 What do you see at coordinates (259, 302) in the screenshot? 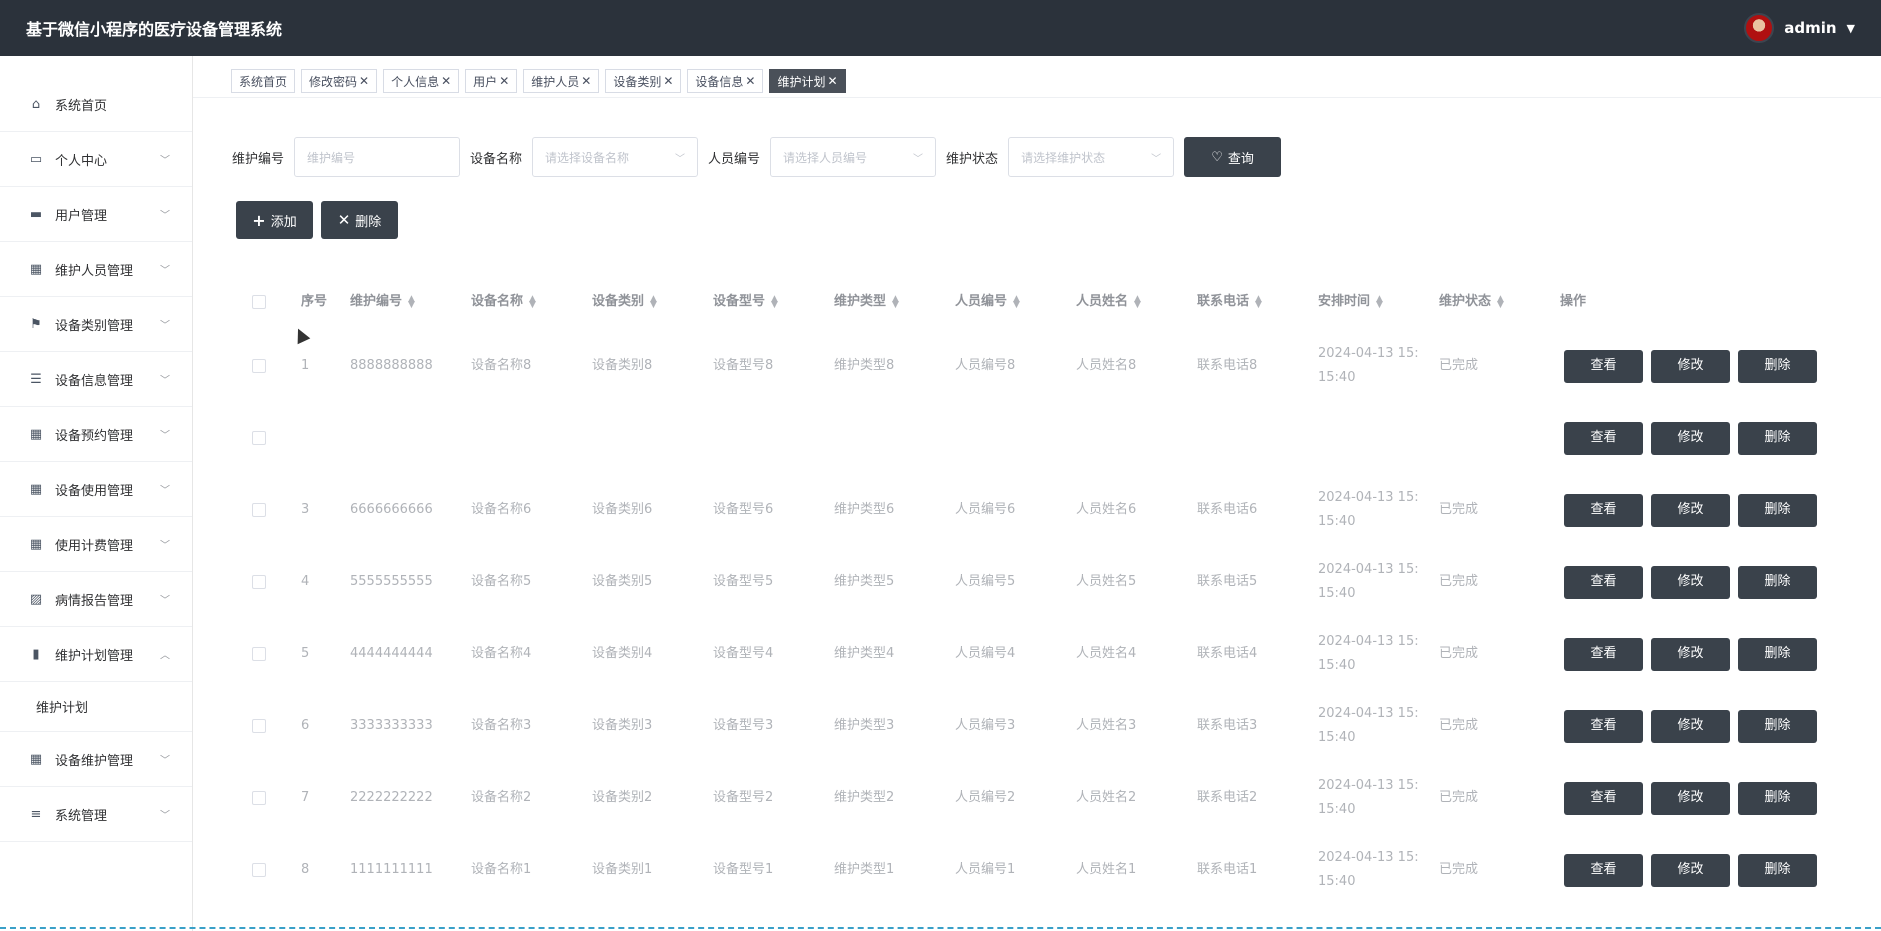
I see `select-all-checkbox` at bounding box center [259, 302].